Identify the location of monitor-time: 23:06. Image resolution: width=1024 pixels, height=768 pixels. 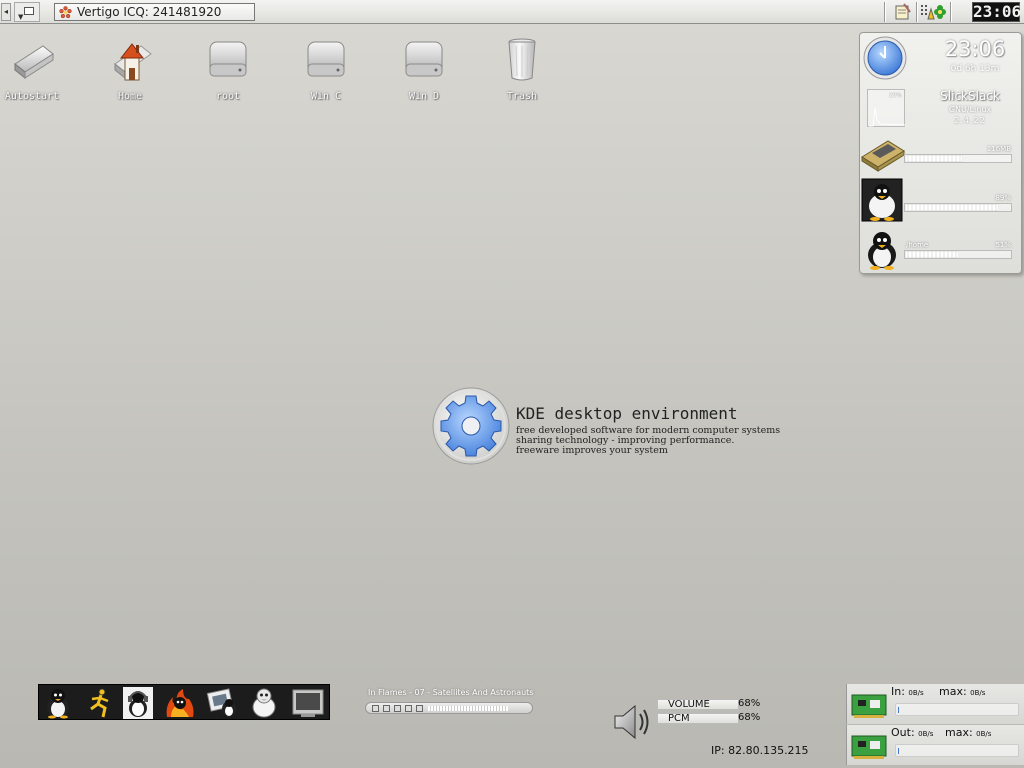
(975, 49).